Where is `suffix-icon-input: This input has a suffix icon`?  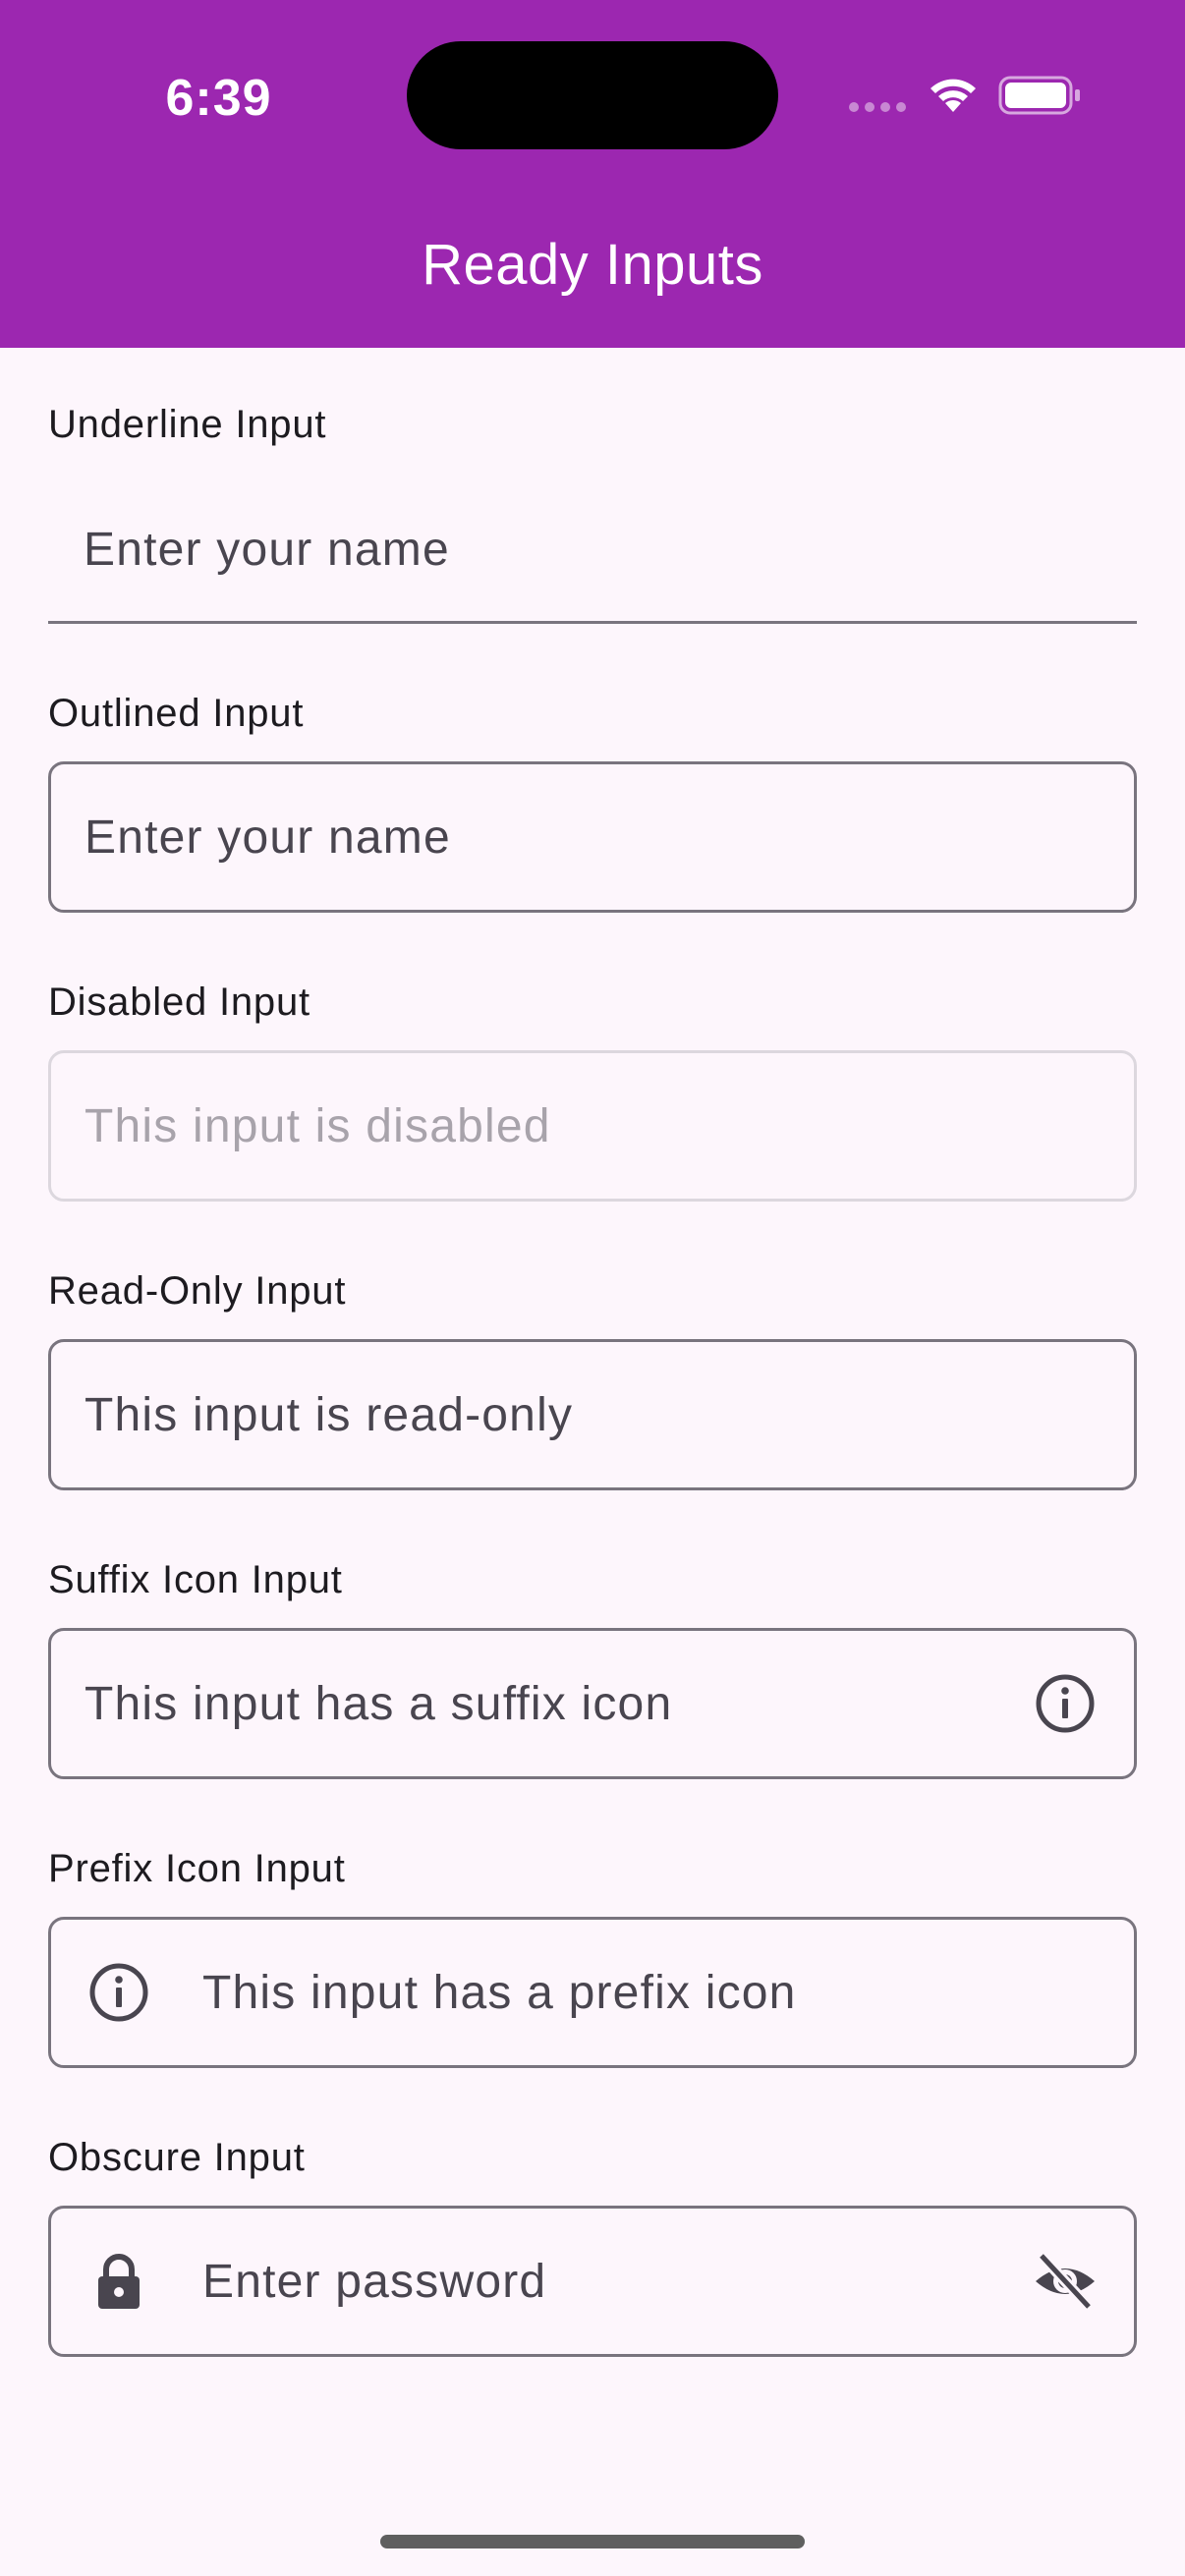
suffix-icon-input: This input has a suffix icon is located at coordinates (592, 1703).